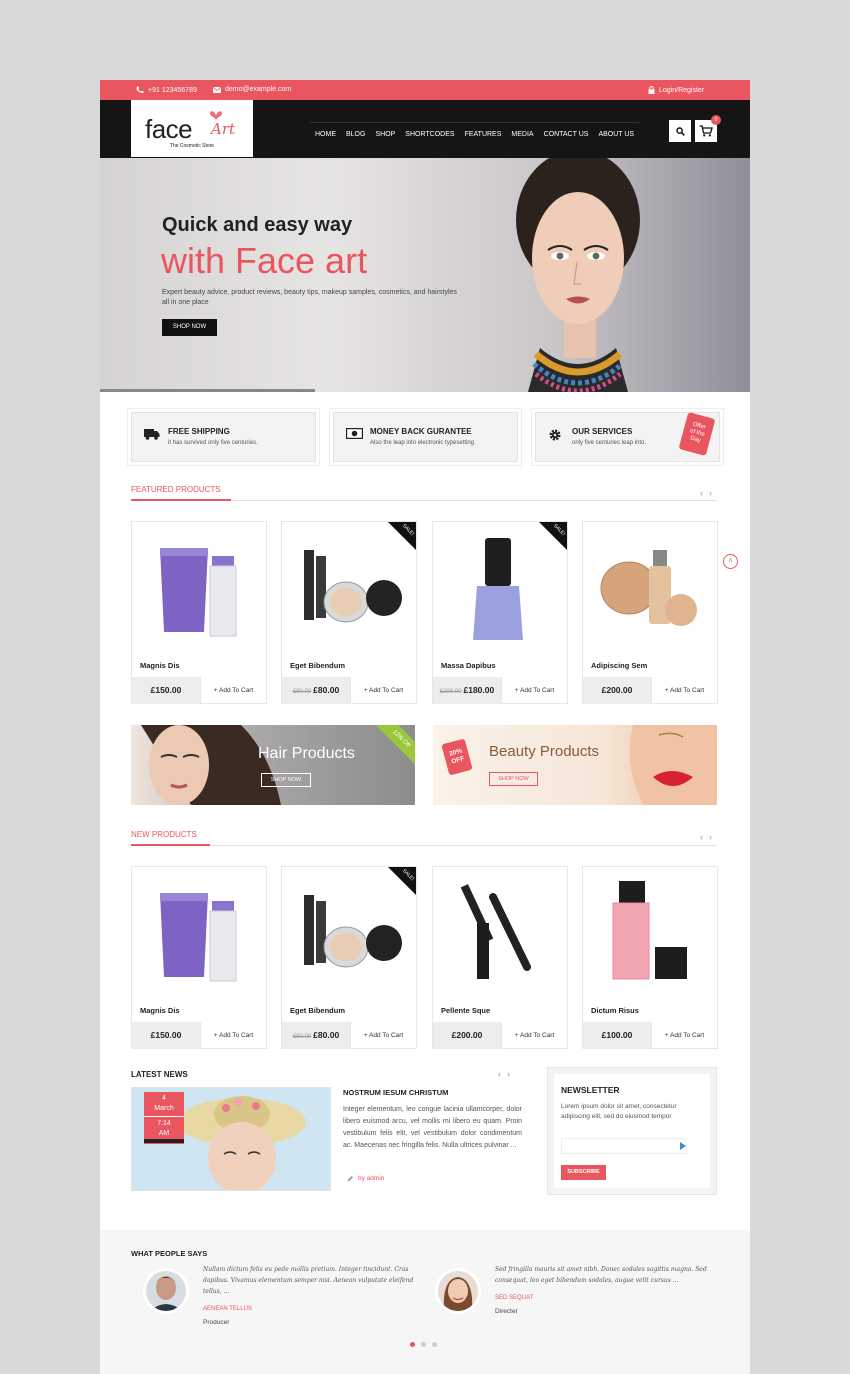 The width and height of the screenshot is (850, 1374). Describe the element at coordinates (164, 1136) in the screenshot. I see `news-time-period: AM` at that location.